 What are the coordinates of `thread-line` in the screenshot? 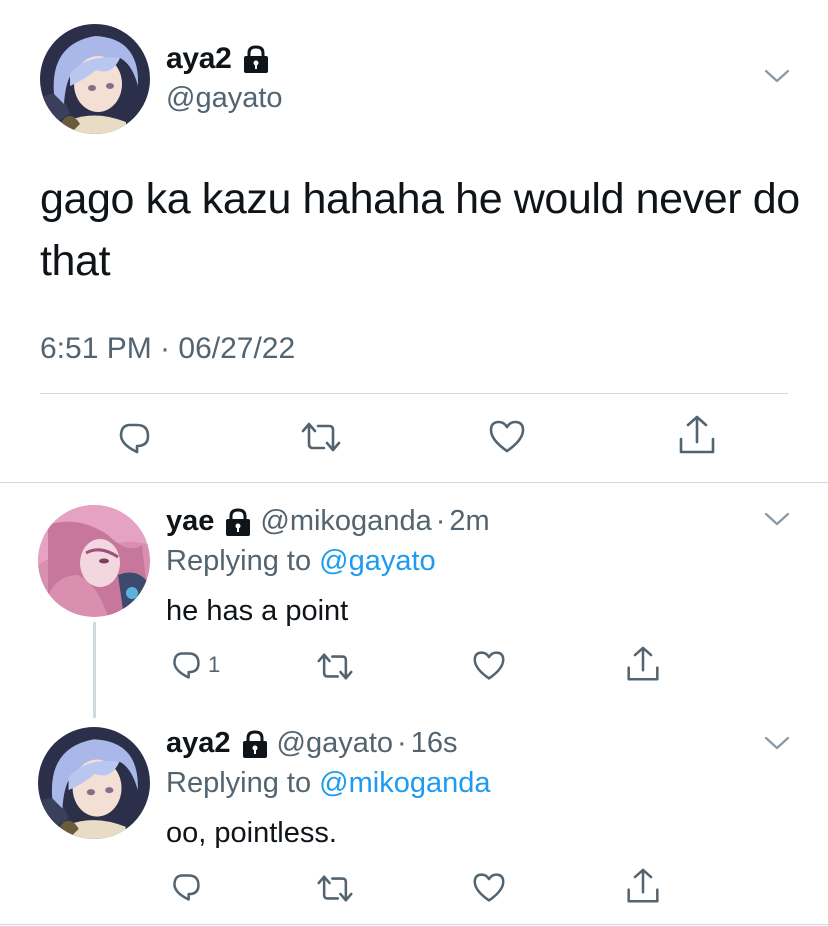 It's located at (94, 670).